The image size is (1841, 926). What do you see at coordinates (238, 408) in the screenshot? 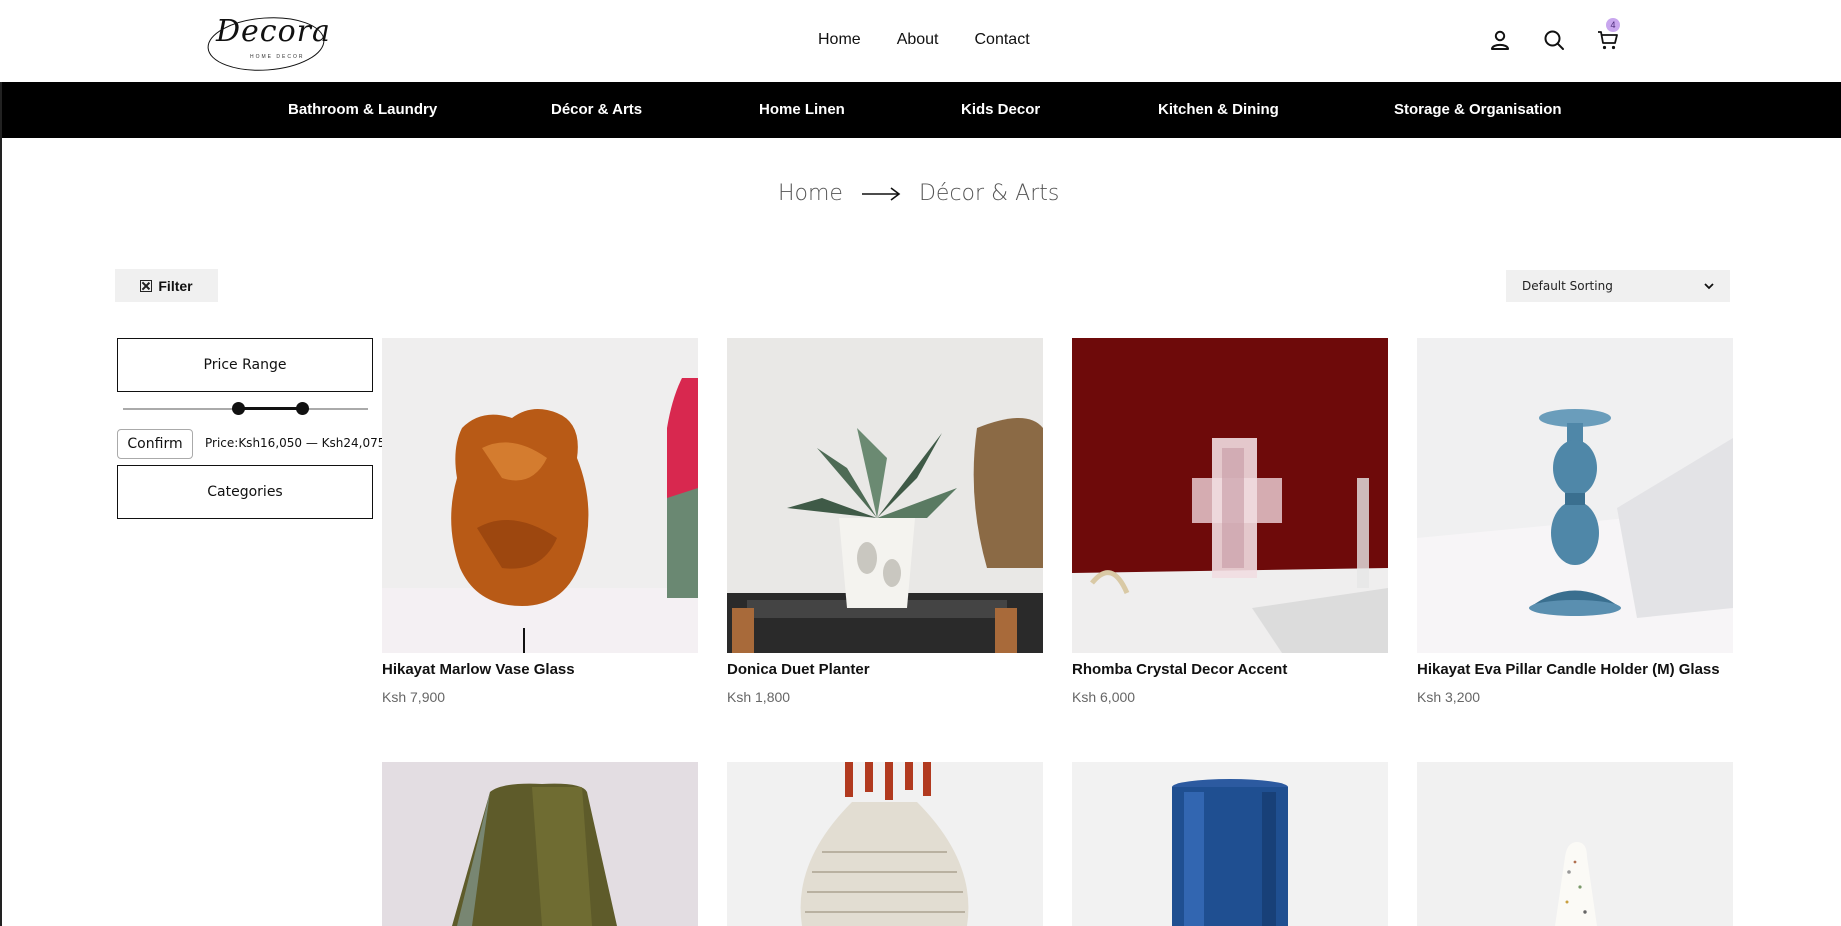
I see `price-slider-min-handle` at bounding box center [238, 408].